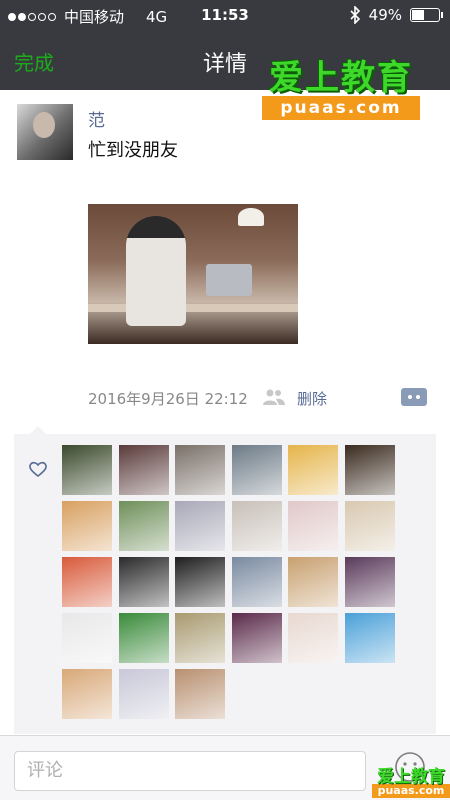  What do you see at coordinates (341, 78) in the screenshot?
I see `watermark-title: 爱上教育` at bounding box center [341, 78].